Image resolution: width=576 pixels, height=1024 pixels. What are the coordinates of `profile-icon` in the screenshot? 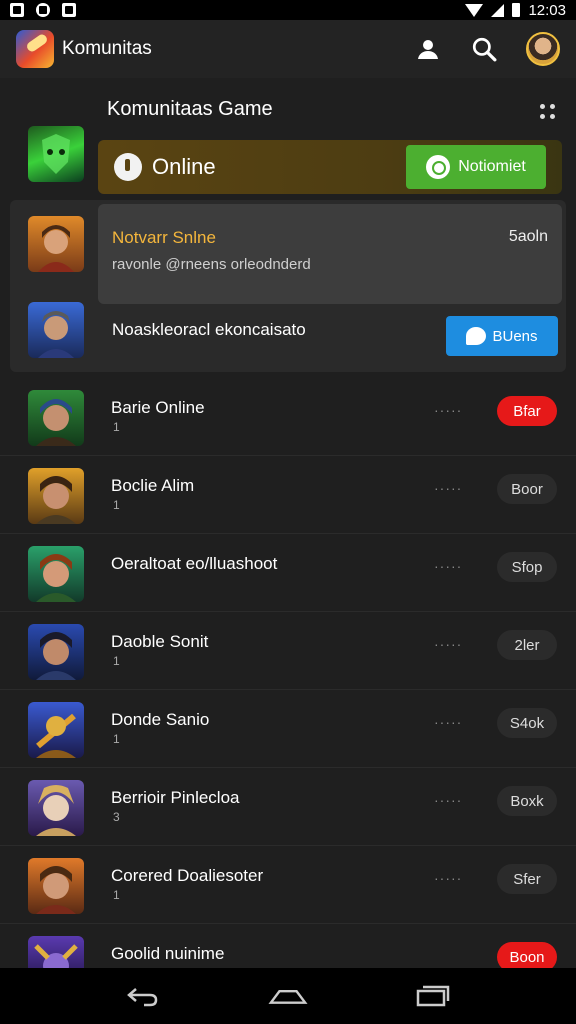 It's located at (428, 49).